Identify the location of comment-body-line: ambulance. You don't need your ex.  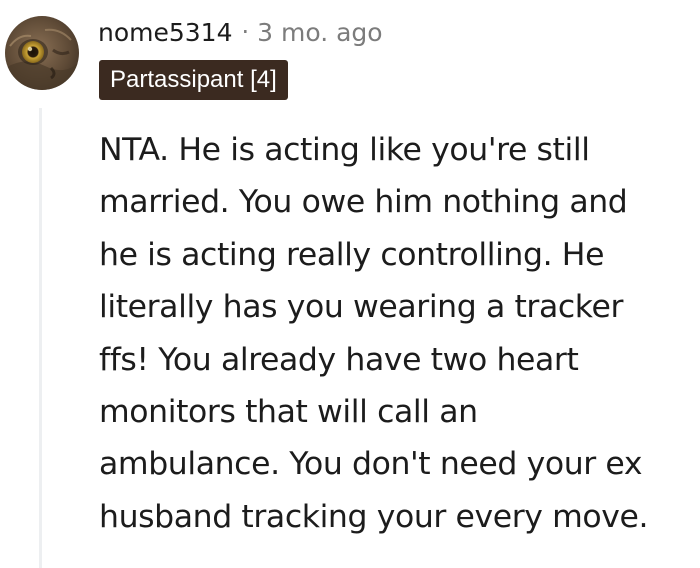
(371, 464).